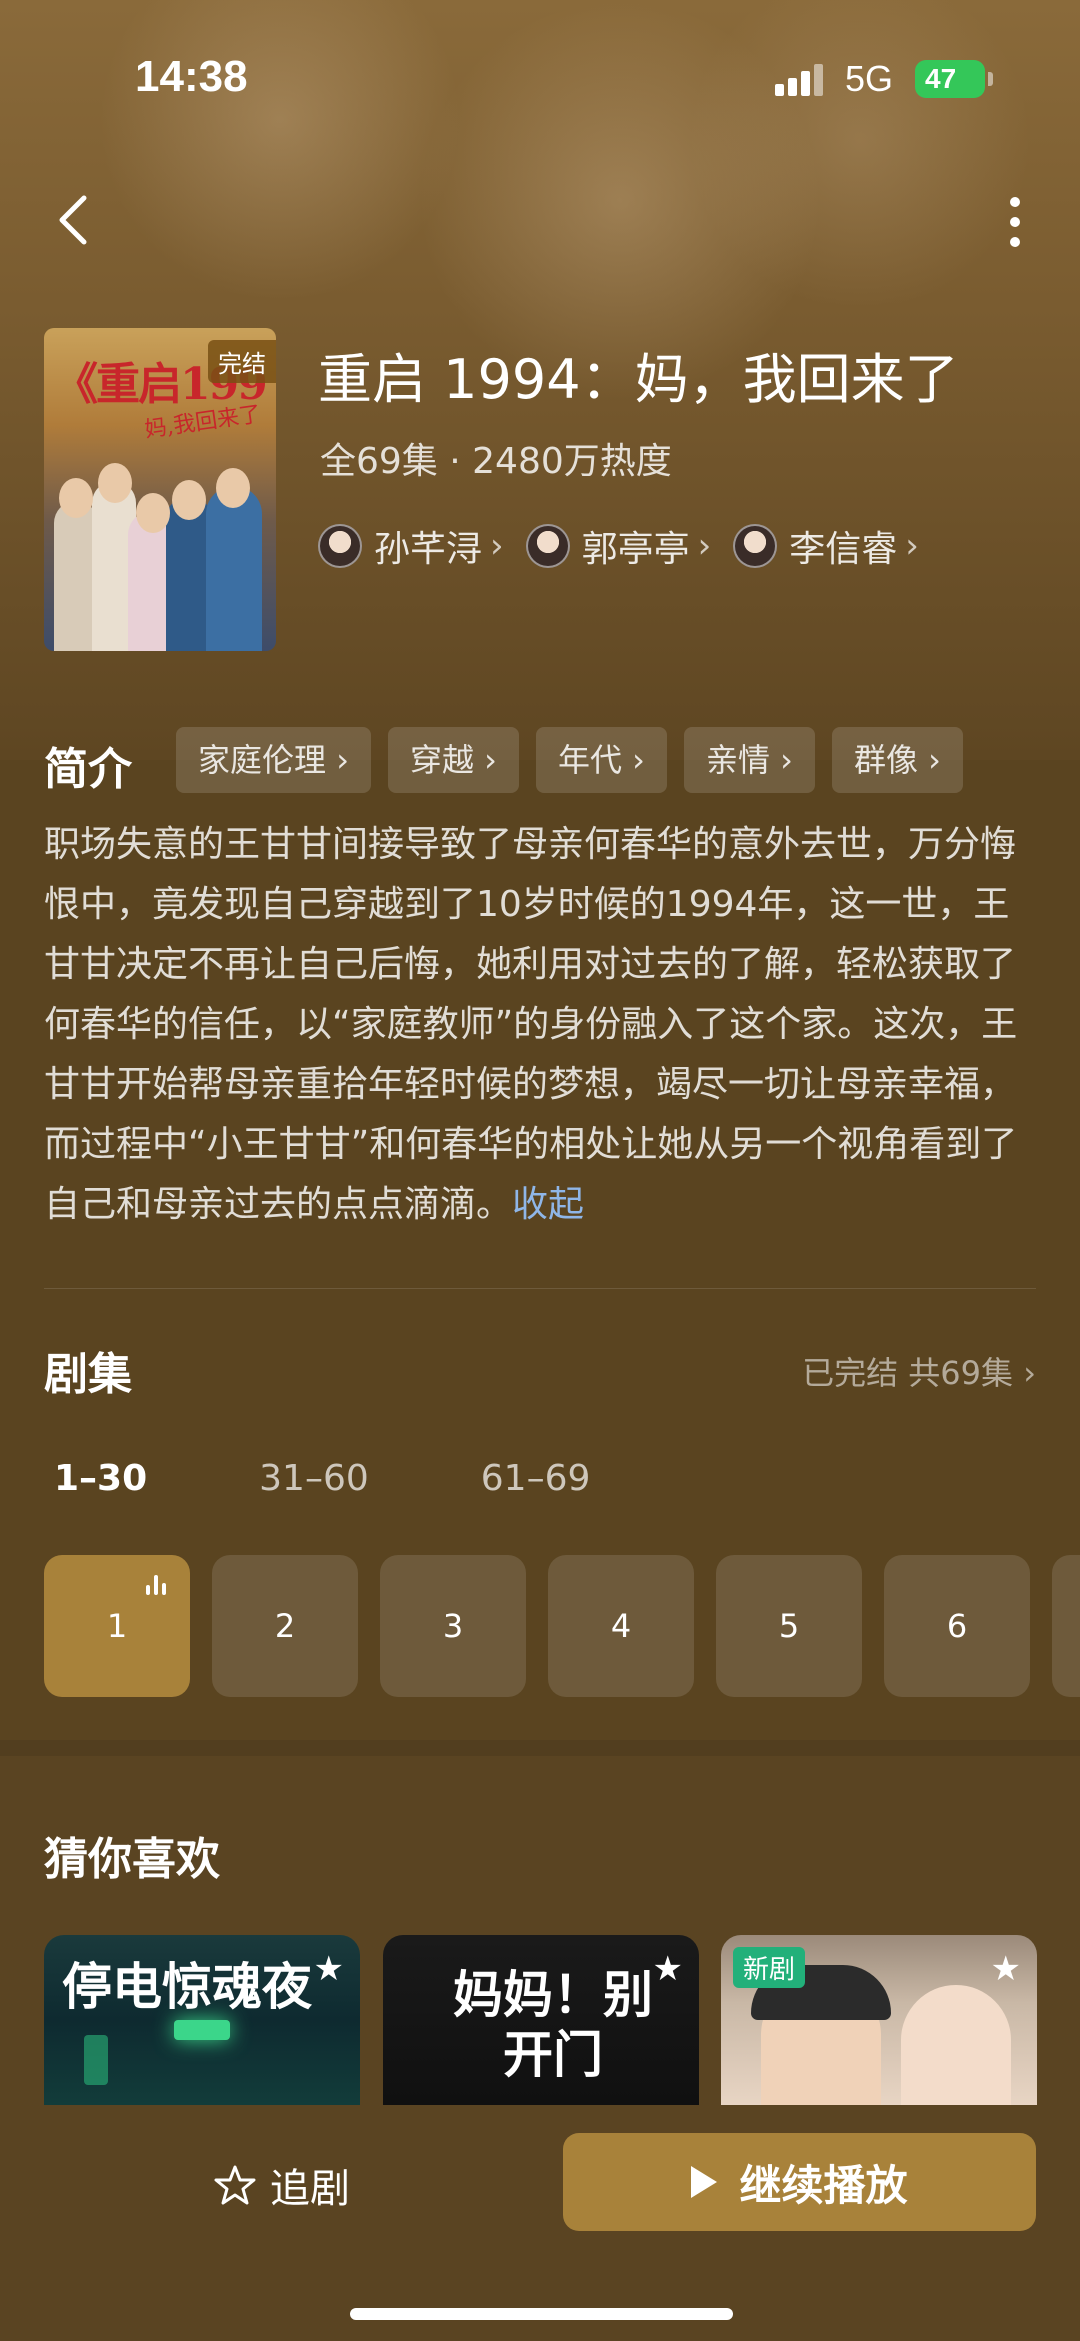 This screenshot has height=2341, width=1080. I want to click on genre-tag: 群像 ›, so click(897, 760).